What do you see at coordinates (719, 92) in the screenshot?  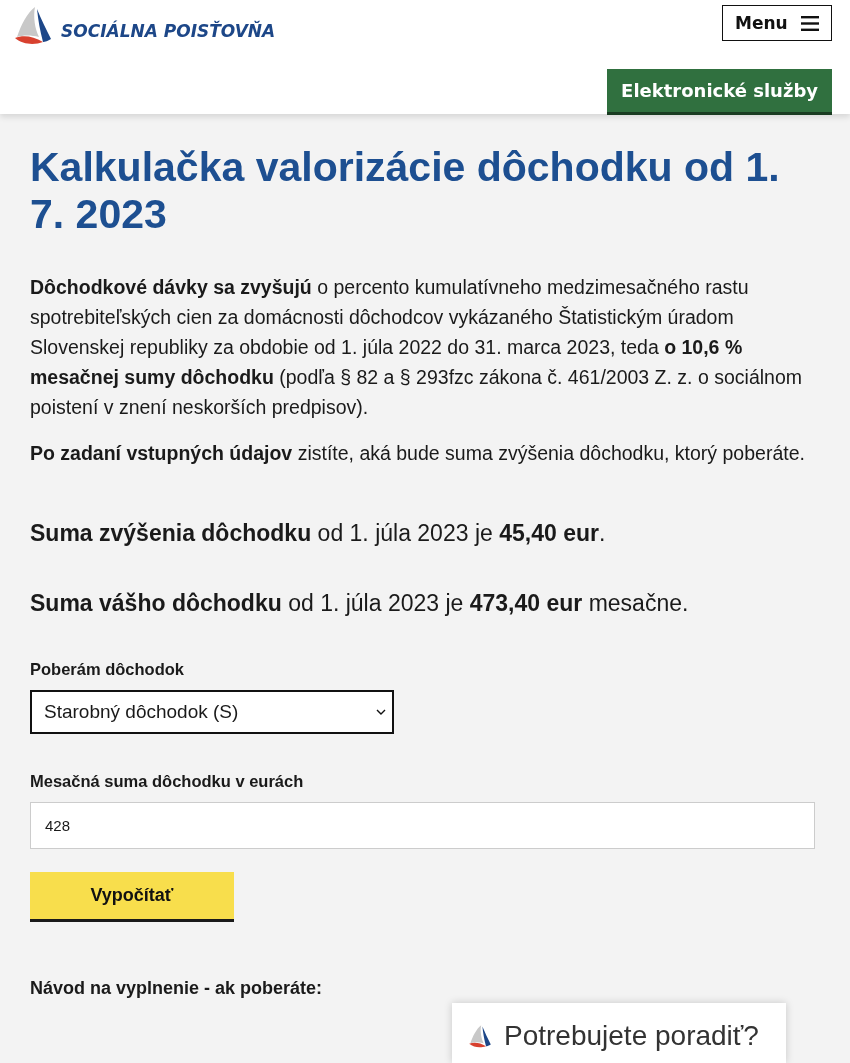 I see `eservices-button: Elektronické služby` at bounding box center [719, 92].